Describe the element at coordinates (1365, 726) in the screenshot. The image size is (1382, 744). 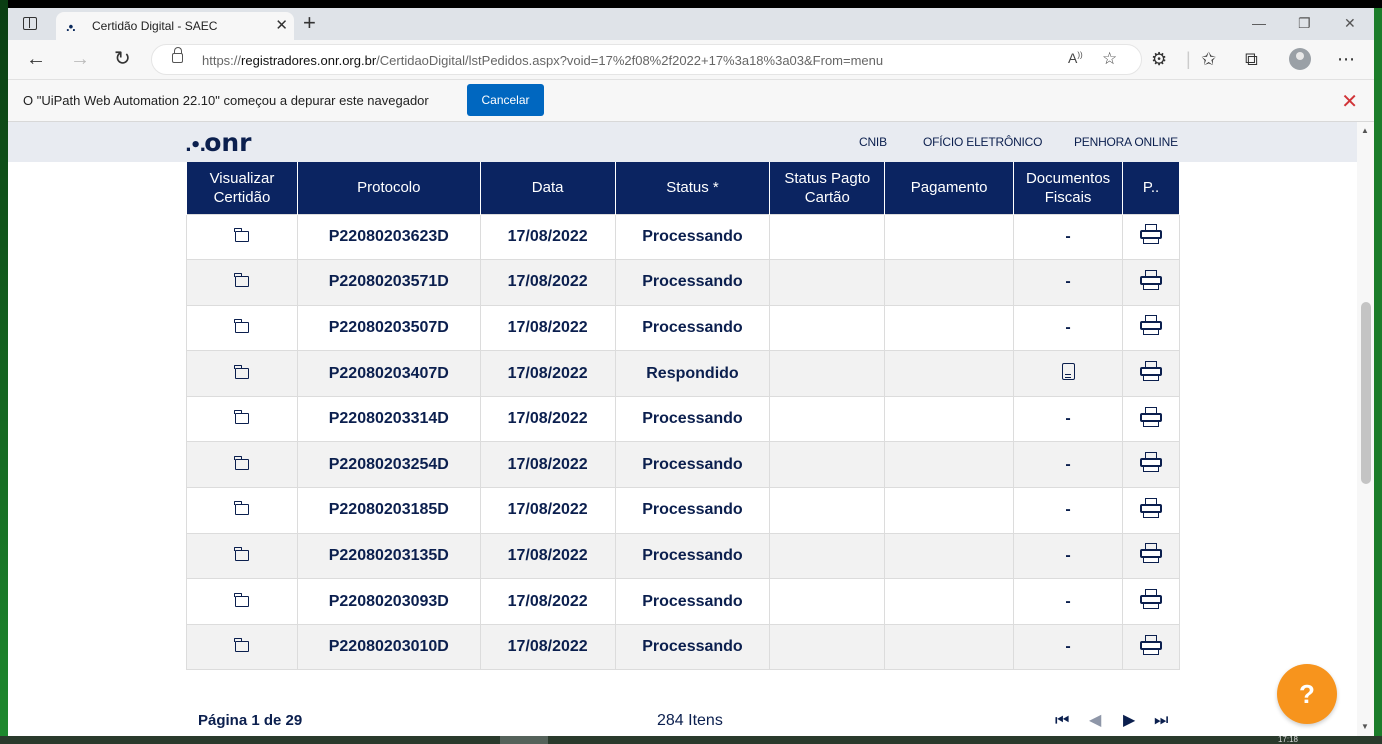
I see `scroll-down-arrow: ▼` at that location.